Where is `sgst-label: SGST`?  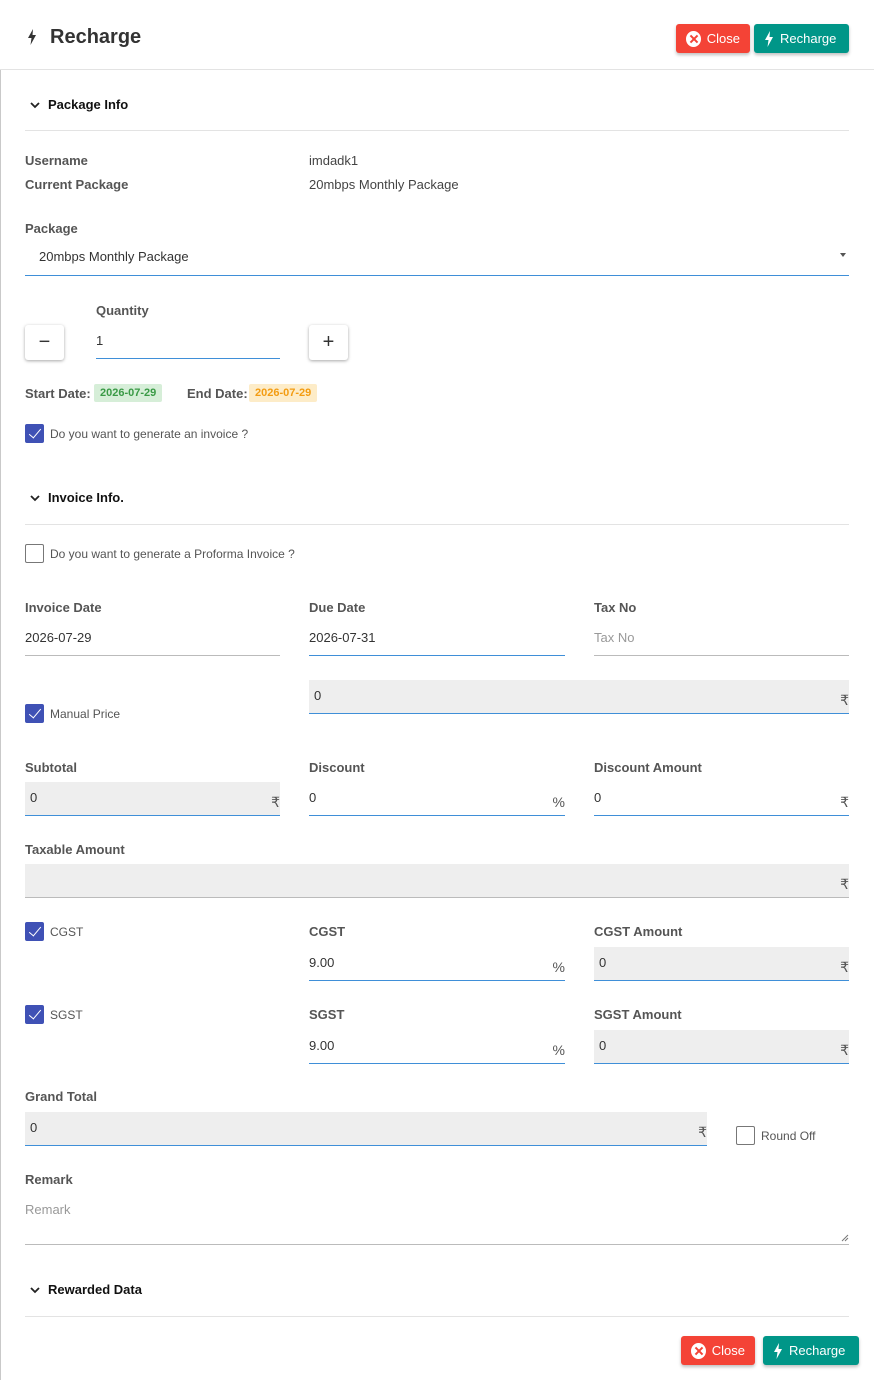 sgst-label: SGST is located at coordinates (327, 1014).